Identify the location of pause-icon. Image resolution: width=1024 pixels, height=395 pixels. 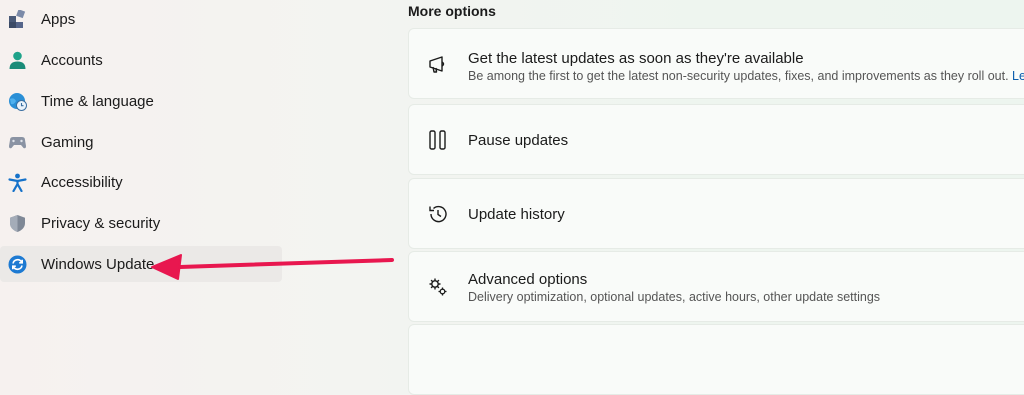
(438, 140).